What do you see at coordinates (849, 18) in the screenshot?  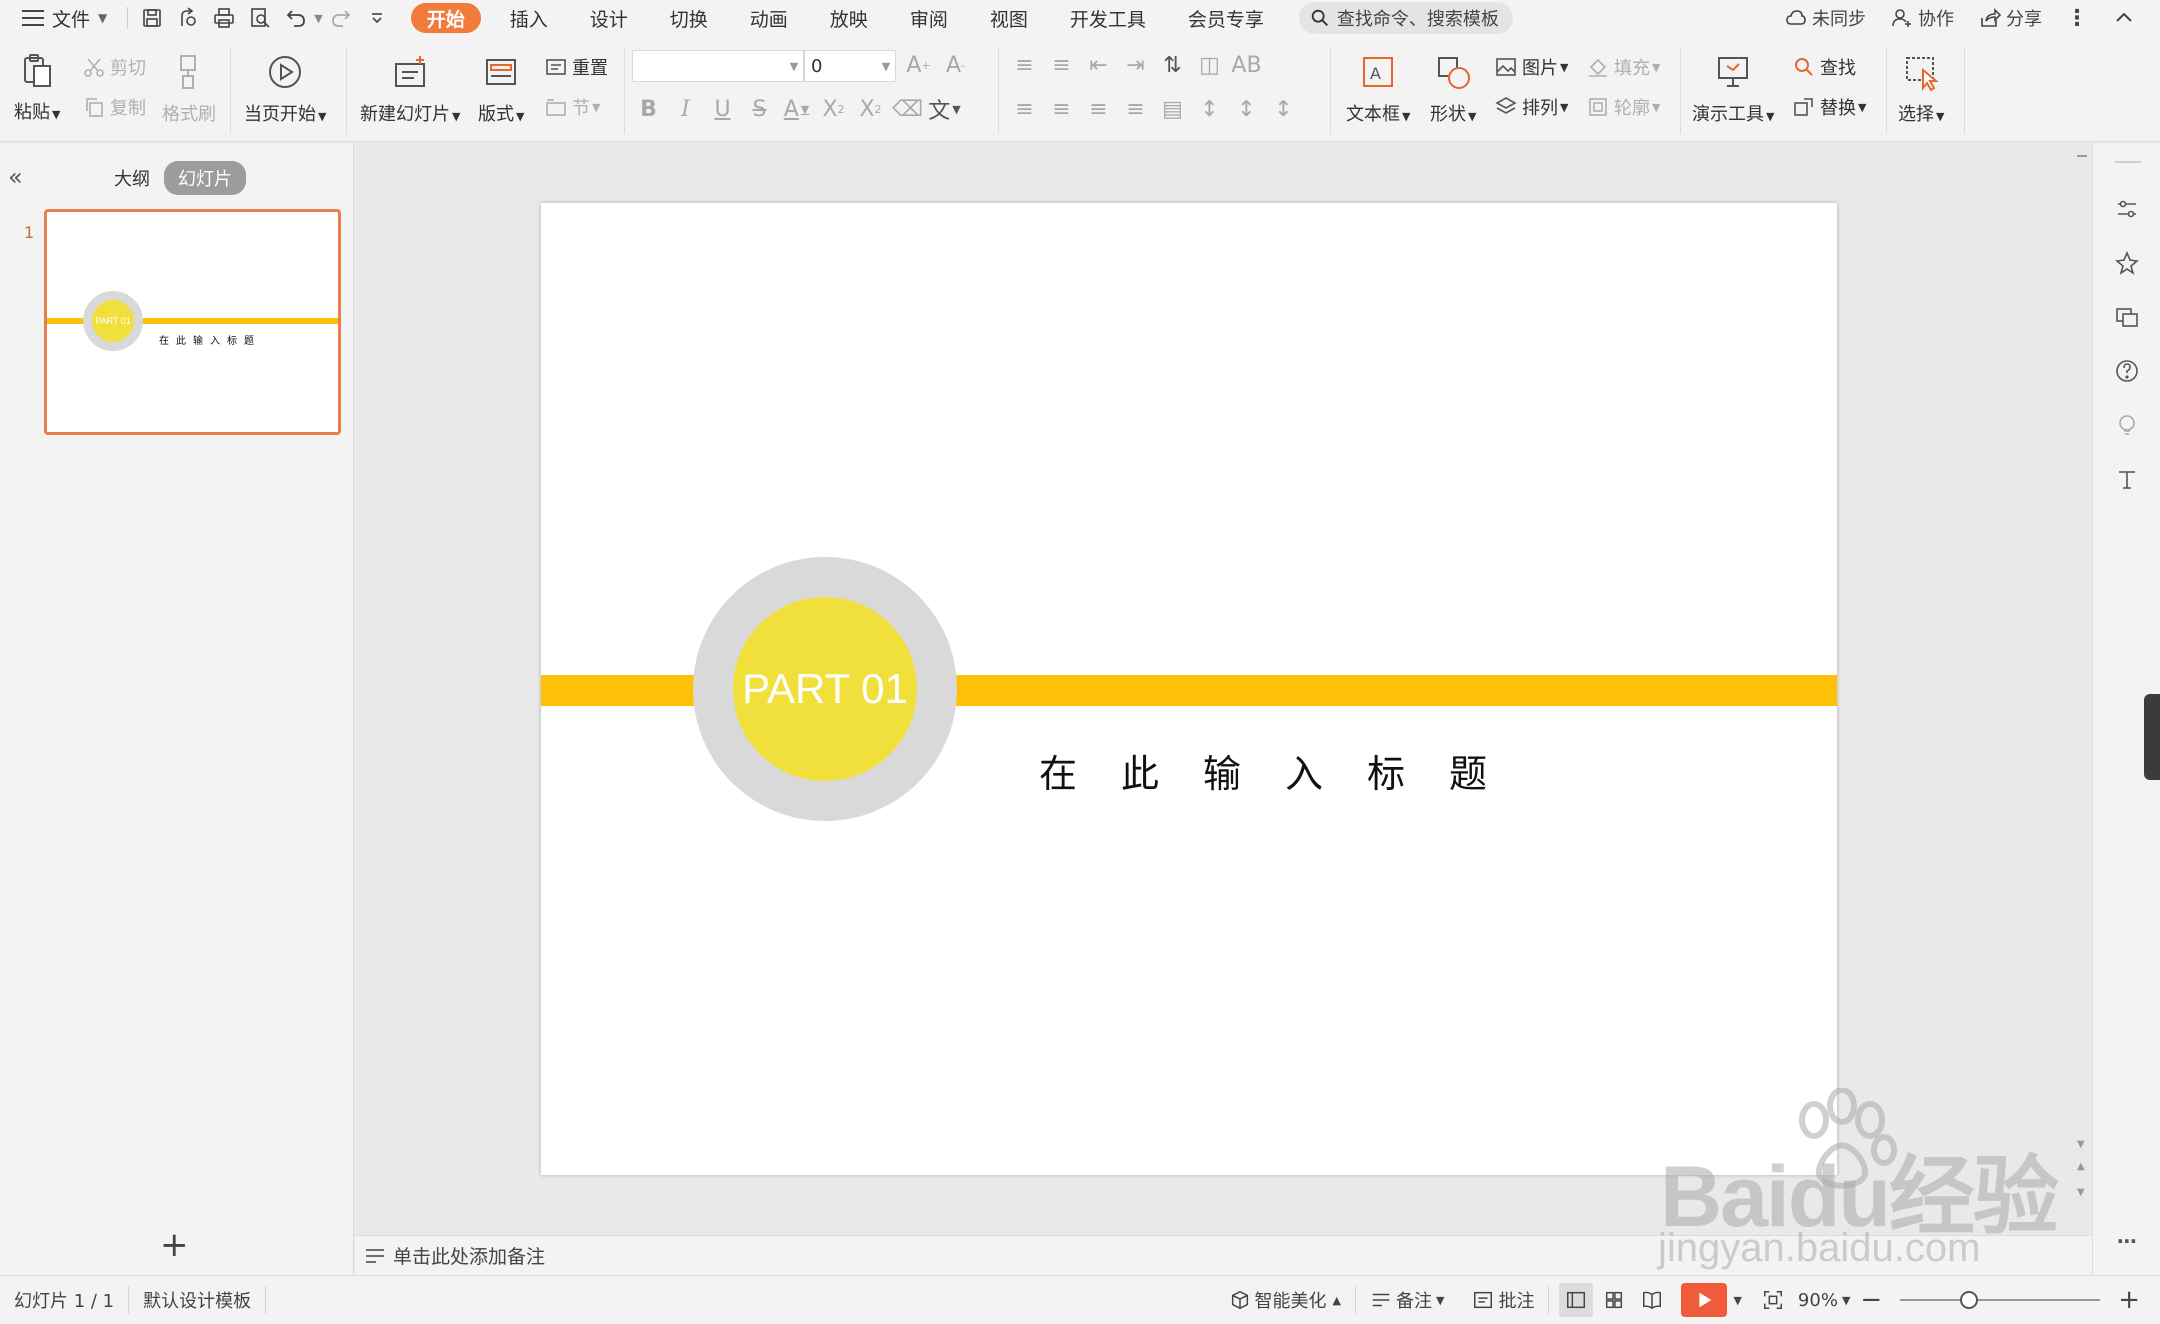 I see `tab-slideshow: 放映` at bounding box center [849, 18].